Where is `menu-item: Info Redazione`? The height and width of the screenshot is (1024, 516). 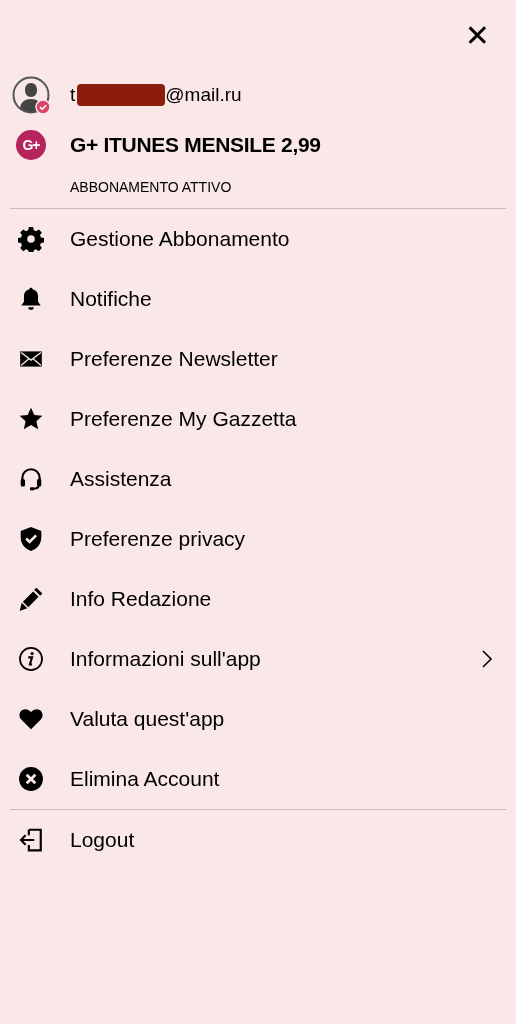
menu-item: Info Redazione is located at coordinates (258, 599).